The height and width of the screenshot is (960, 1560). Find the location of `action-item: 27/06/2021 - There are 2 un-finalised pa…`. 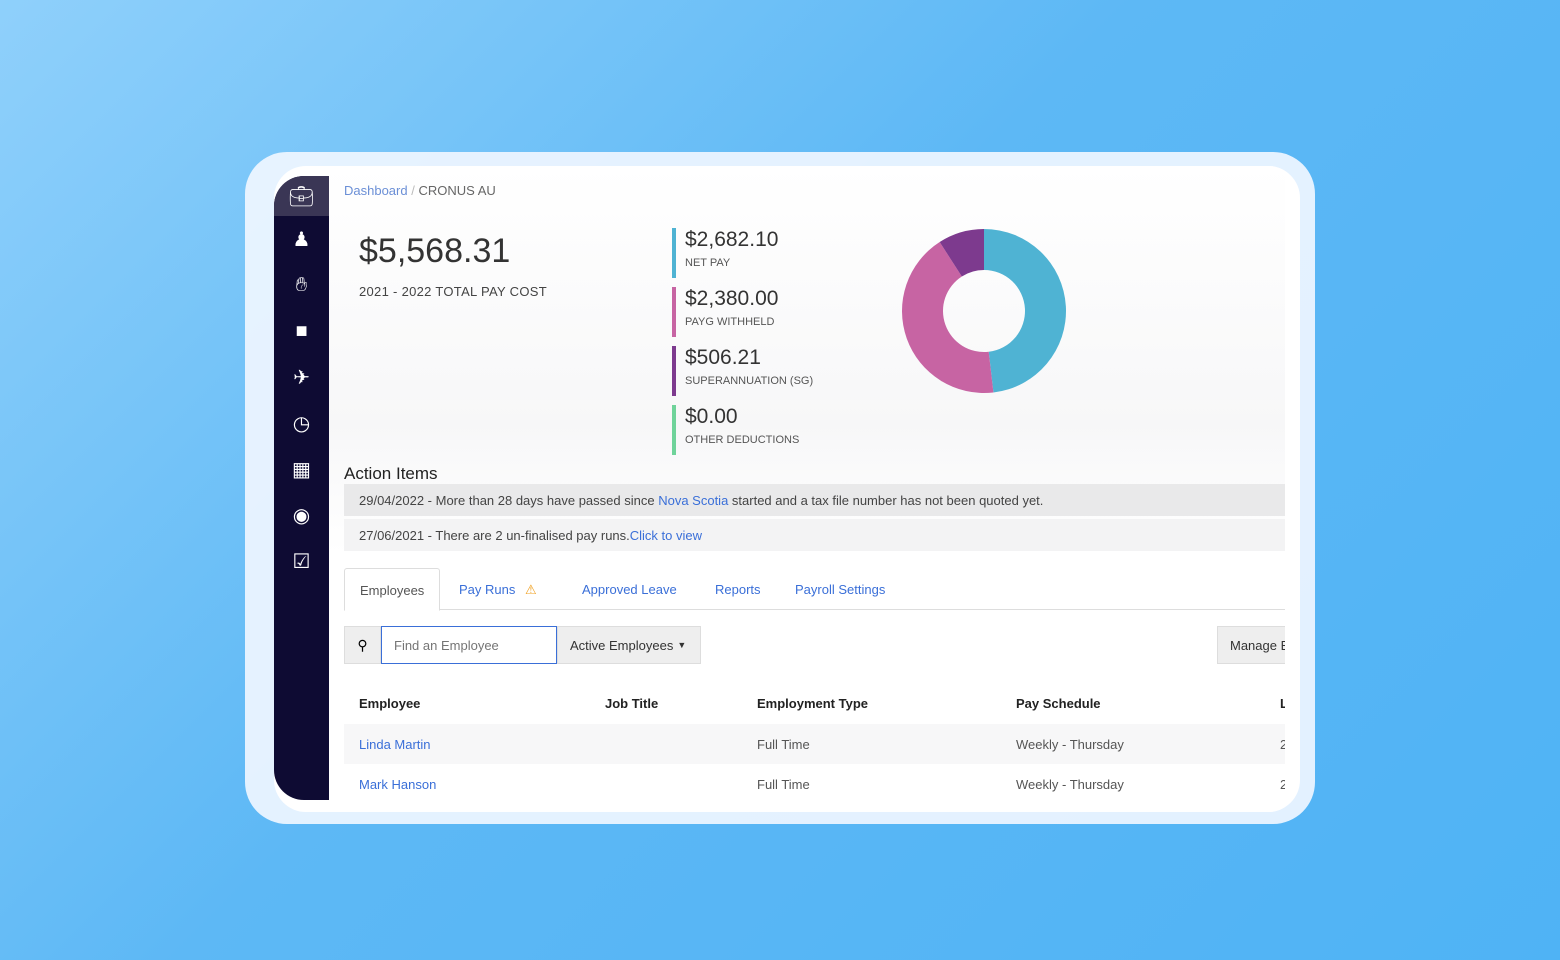

action-item: 27/06/2021 - There are 2 un-finalised pa… is located at coordinates (814, 535).